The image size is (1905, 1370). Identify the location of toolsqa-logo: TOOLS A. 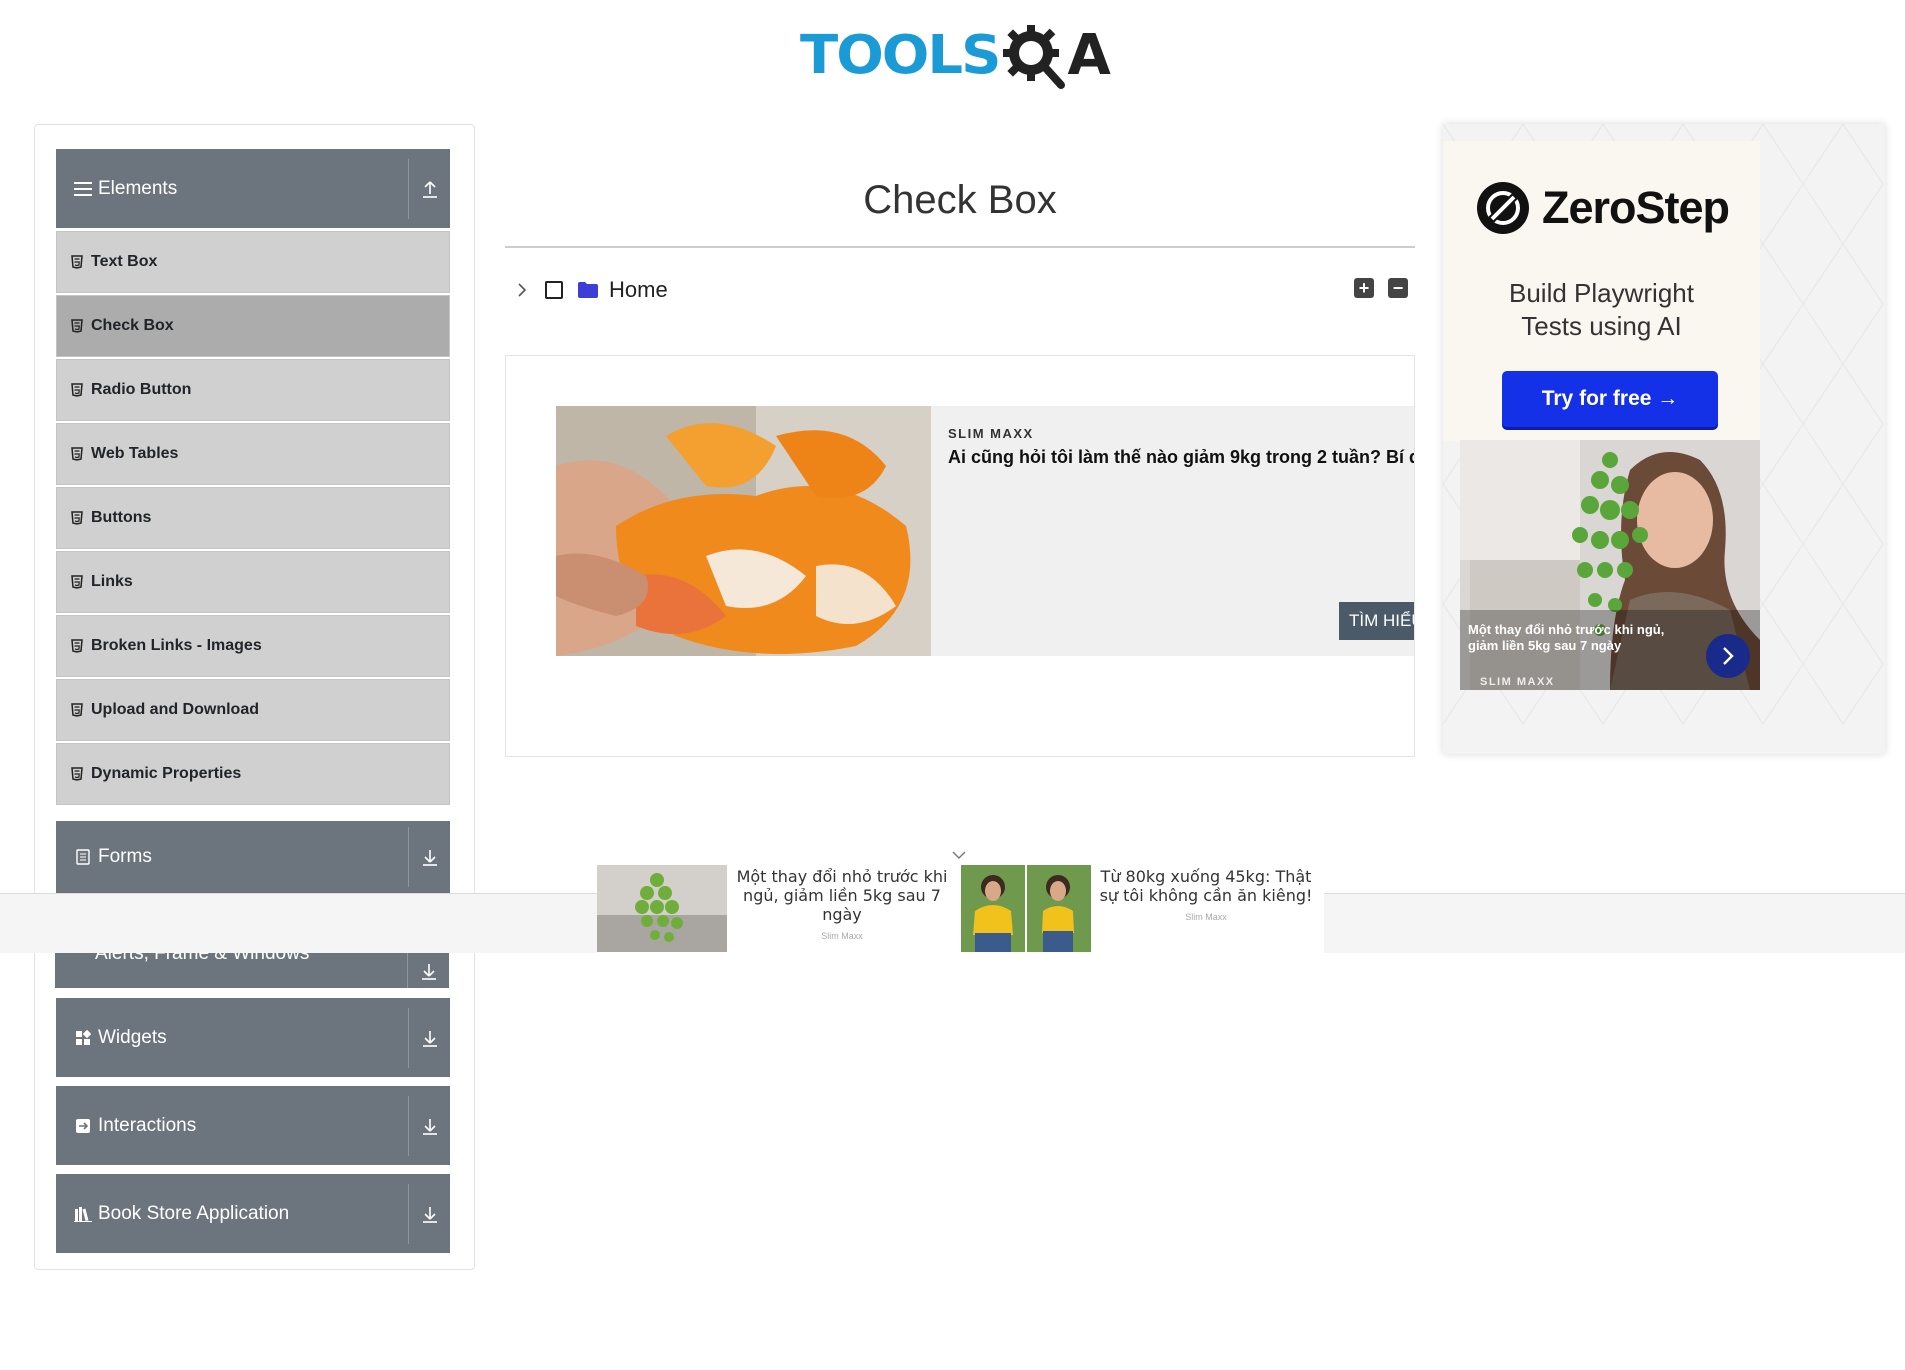
(962, 55).